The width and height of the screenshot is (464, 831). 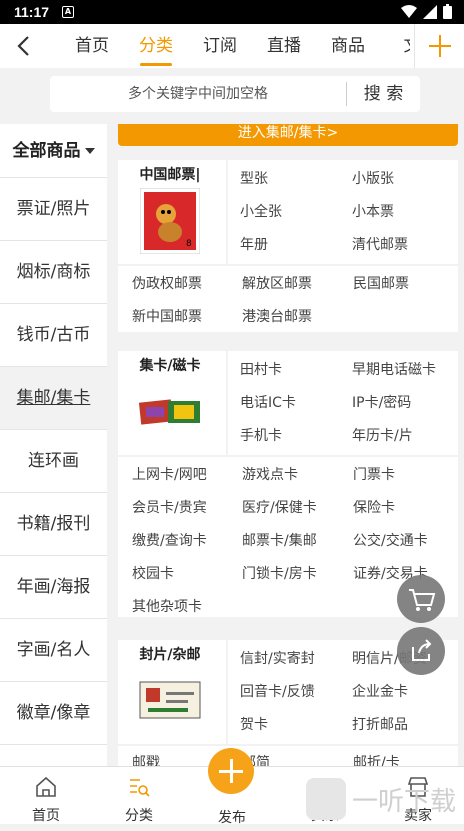 What do you see at coordinates (374, 474) in the screenshot?
I see `subcategory: 门票卡` at bounding box center [374, 474].